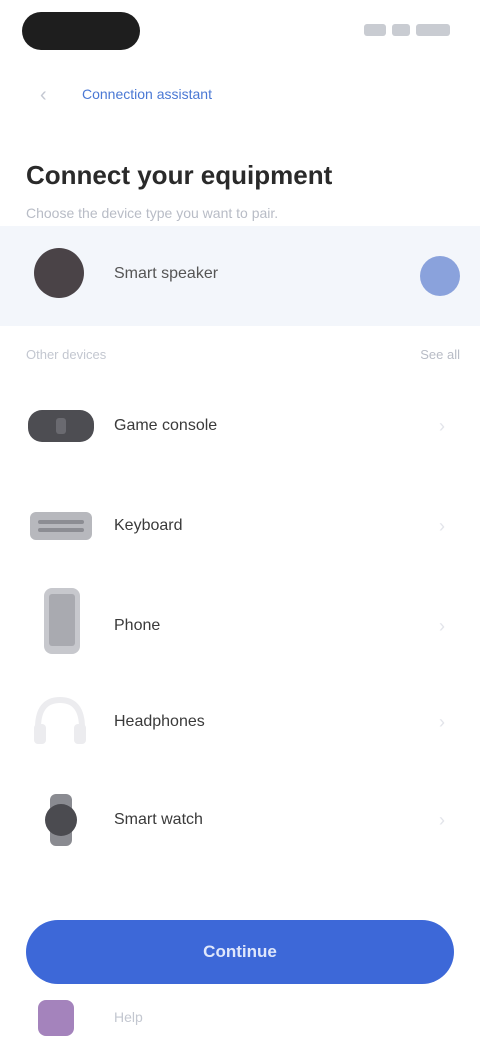 Image resolution: width=480 pixels, height=1040 pixels. What do you see at coordinates (59, 273) in the screenshot?
I see `speaker-icon` at bounding box center [59, 273].